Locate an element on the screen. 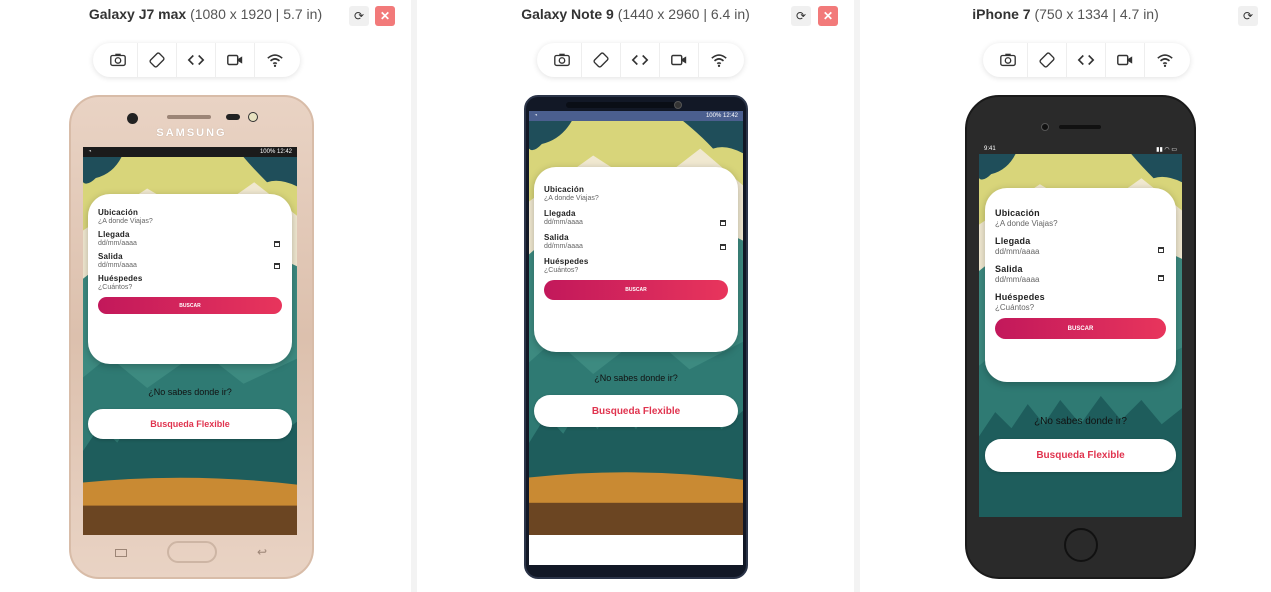 This screenshot has width=1271, height=592. salida-label: Salida is located at coordinates (556, 237).